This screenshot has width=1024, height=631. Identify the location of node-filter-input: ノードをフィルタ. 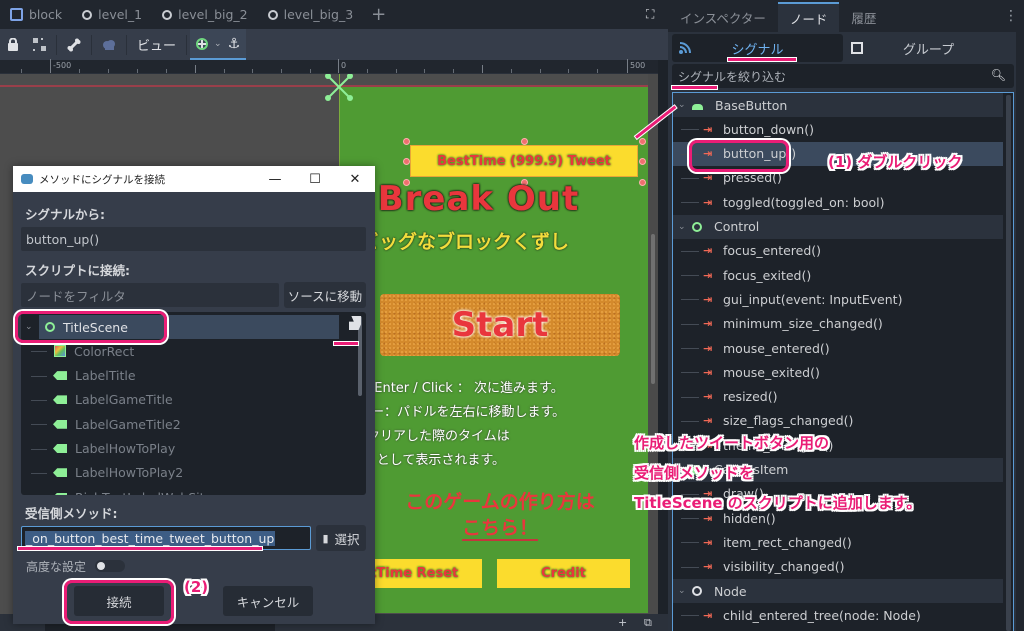
(150, 295).